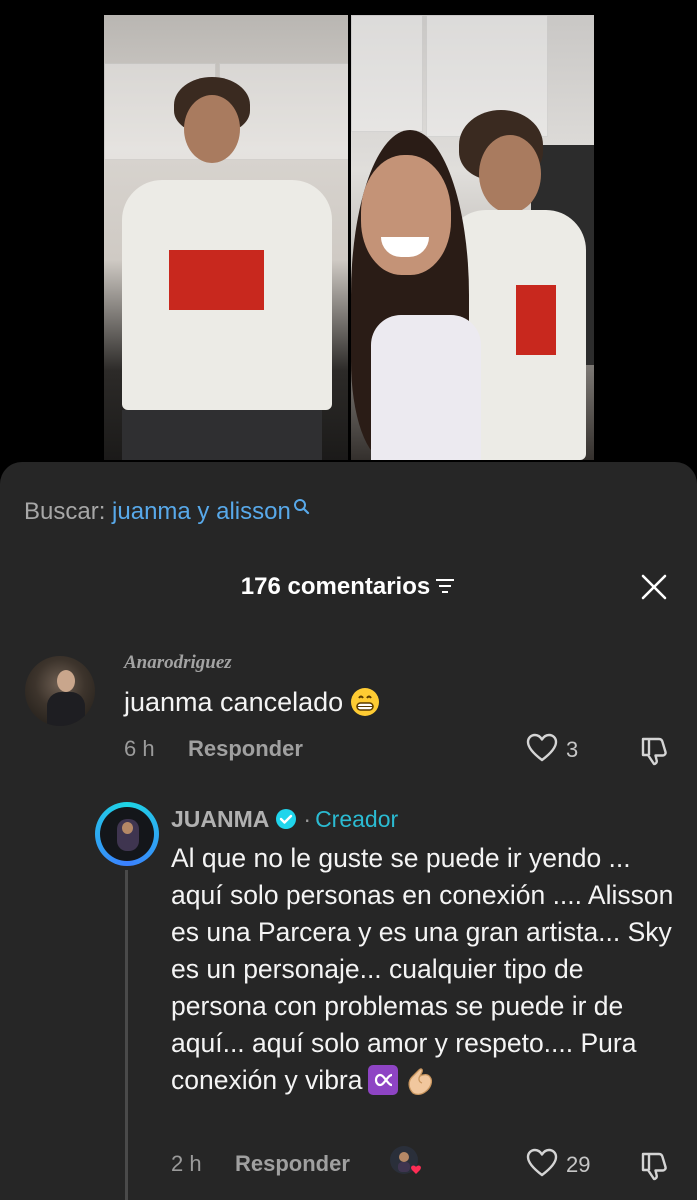  I want to click on comments-count-title: 176 comentarios, so click(335, 586).